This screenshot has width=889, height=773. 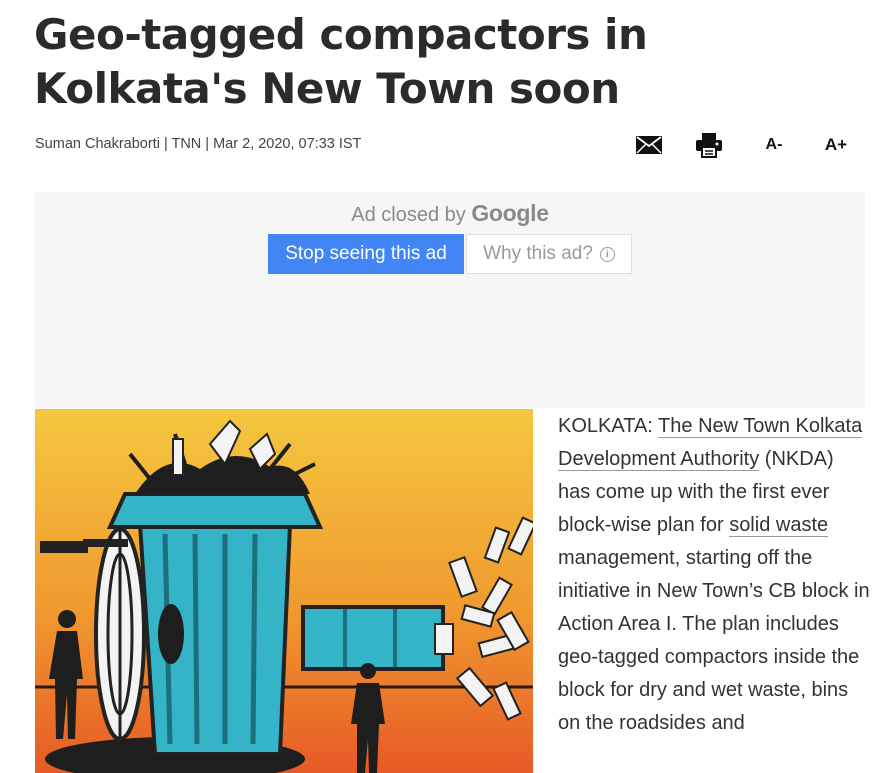 I want to click on google-brand-text: Google, so click(x=510, y=213).